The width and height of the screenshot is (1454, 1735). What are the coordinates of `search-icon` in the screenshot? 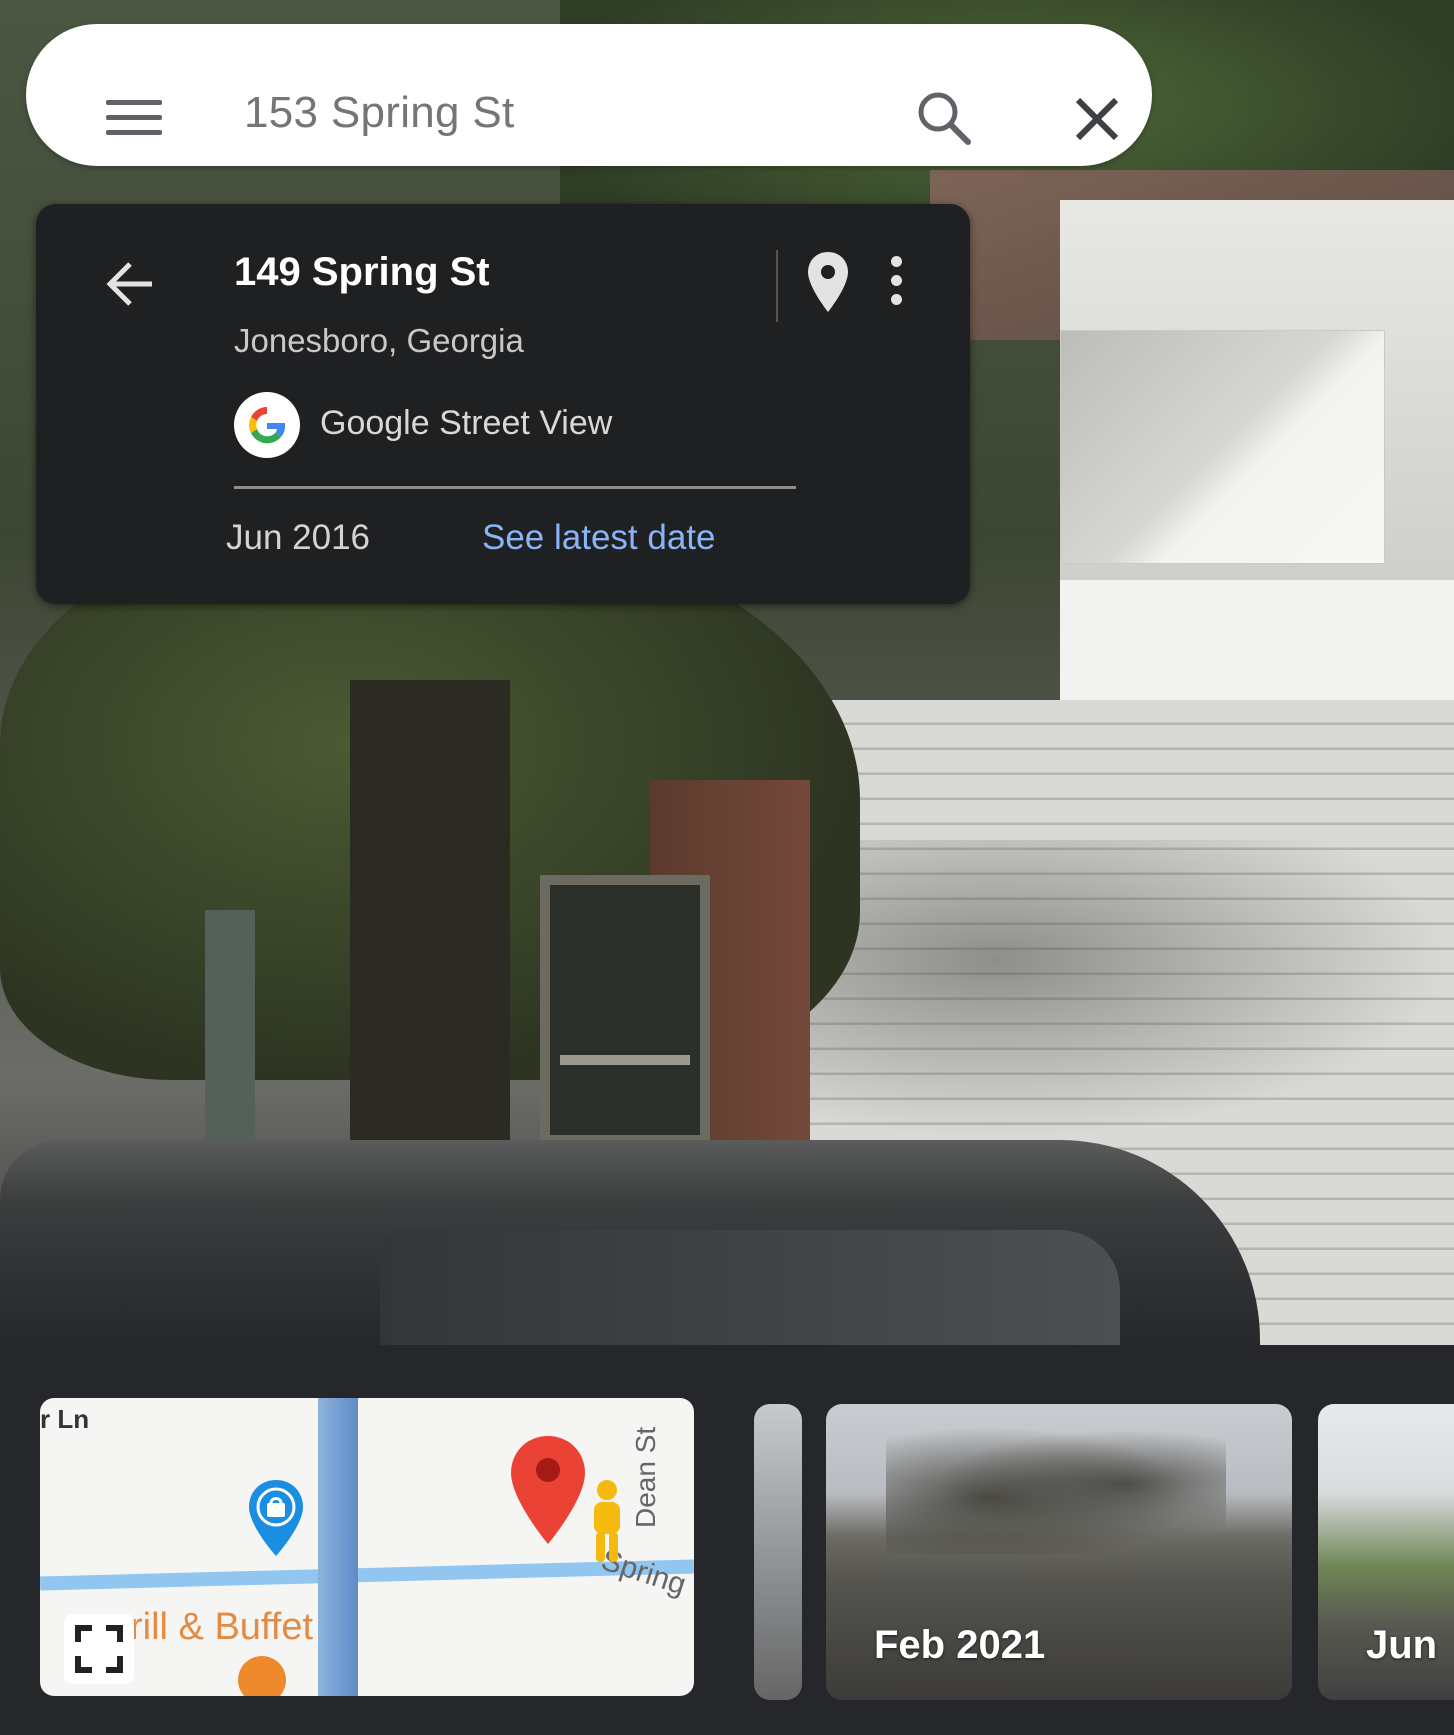 It's located at (944, 118).